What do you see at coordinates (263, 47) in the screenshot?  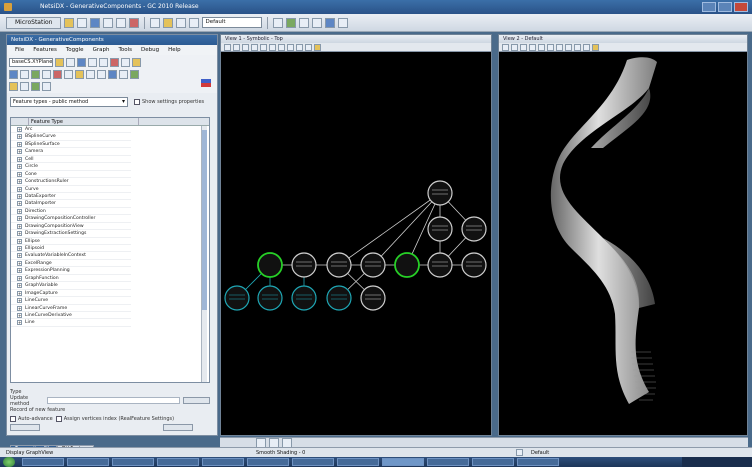 I see `fit-view-icon` at bounding box center [263, 47].